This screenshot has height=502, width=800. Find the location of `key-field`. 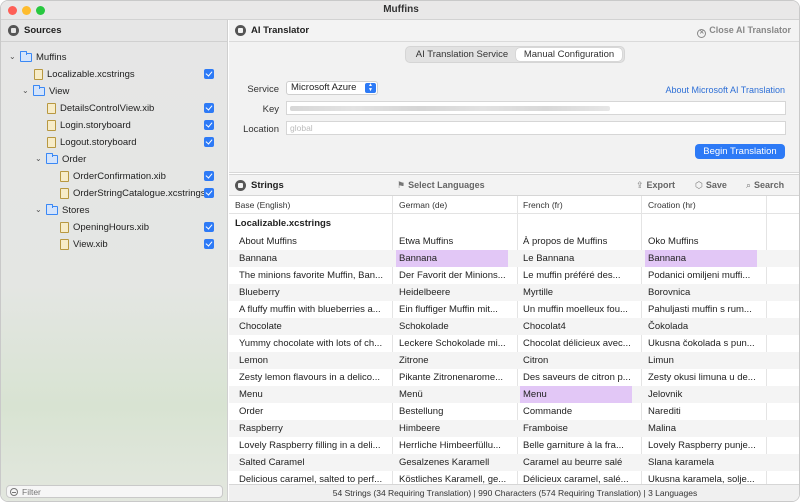

key-field is located at coordinates (536, 108).